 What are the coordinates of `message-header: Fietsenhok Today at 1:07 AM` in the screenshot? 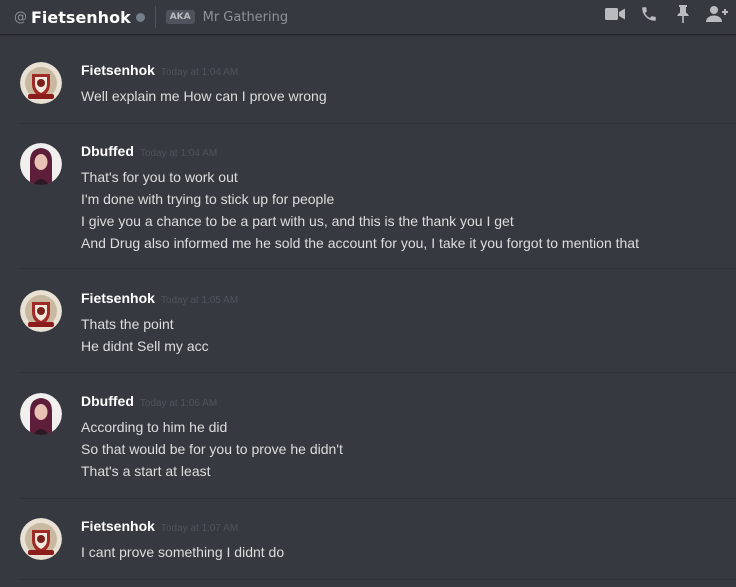 It's located at (159, 527).